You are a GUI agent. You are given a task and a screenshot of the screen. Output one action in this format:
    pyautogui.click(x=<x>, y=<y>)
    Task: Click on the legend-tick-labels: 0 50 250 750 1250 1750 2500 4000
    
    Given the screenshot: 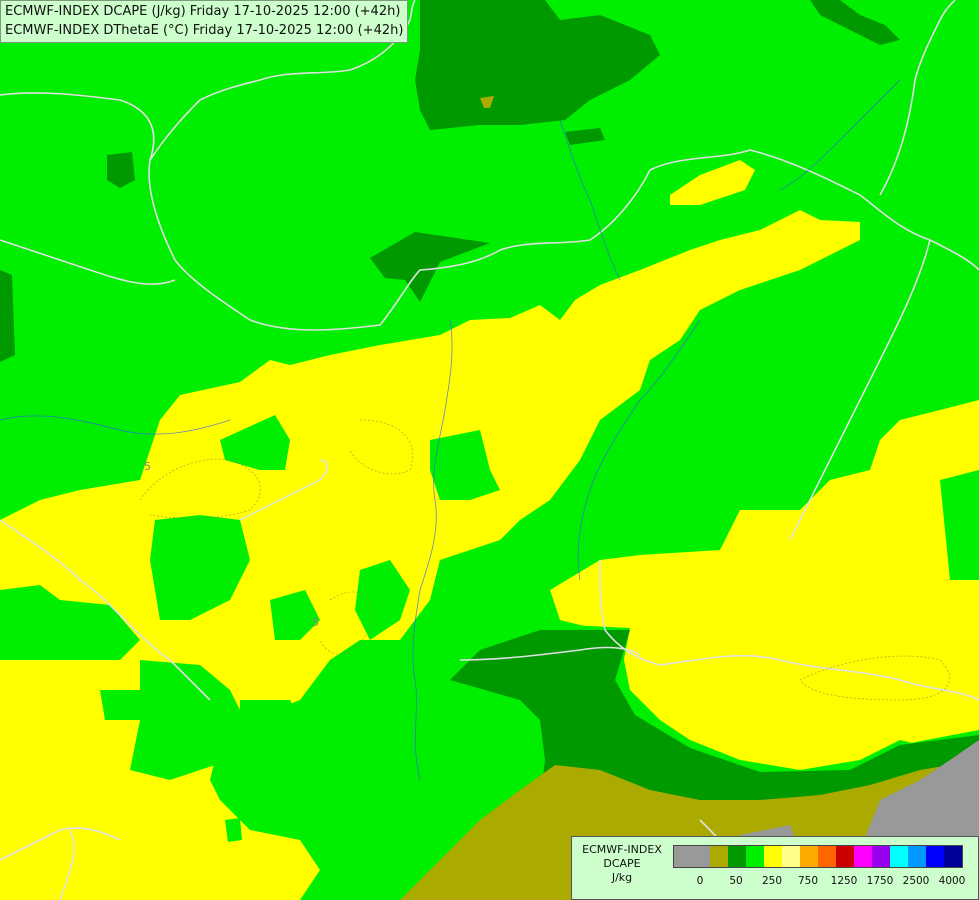 What is the action you would take?
    pyautogui.click(x=823, y=881)
    